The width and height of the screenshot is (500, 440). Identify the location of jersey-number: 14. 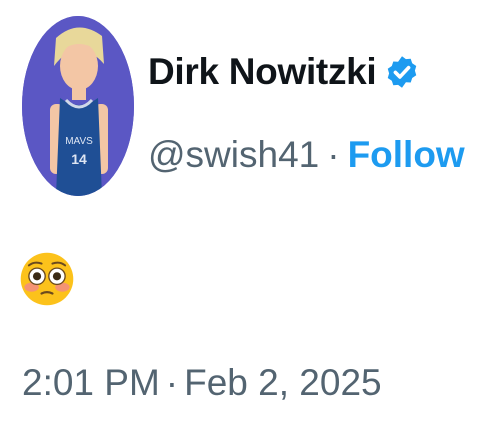
(79, 159).